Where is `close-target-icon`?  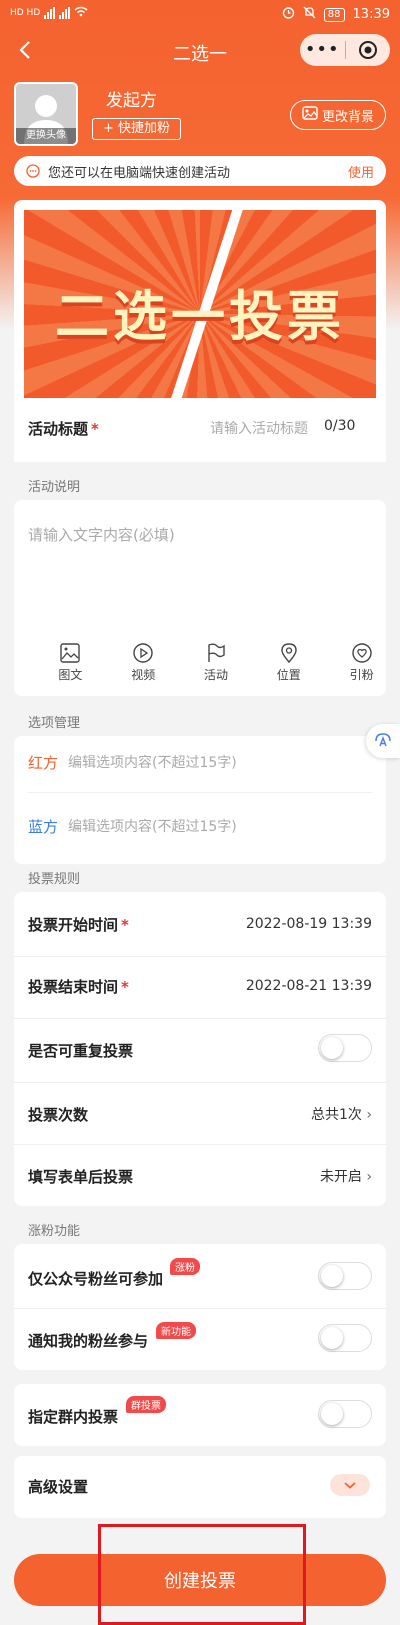 close-target-icon is located at coordinates (367, 50).